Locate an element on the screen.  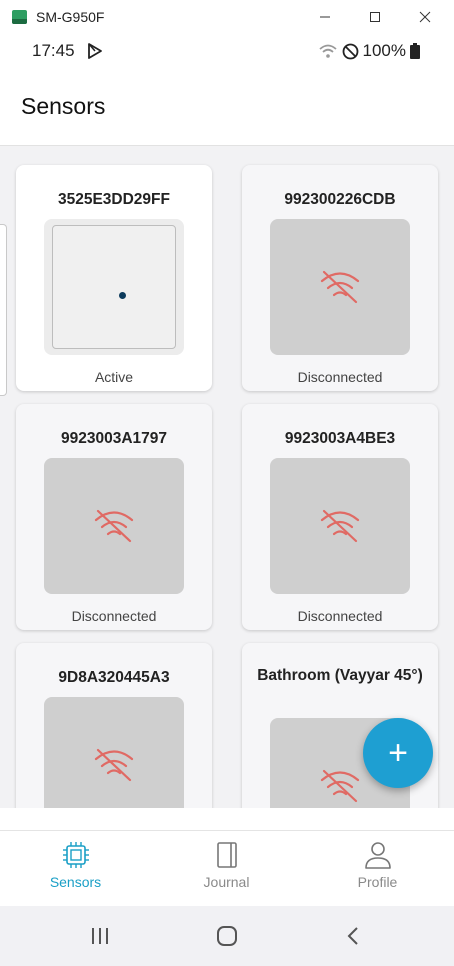
add-sensor-button: + is located at coordinates (398, 753).